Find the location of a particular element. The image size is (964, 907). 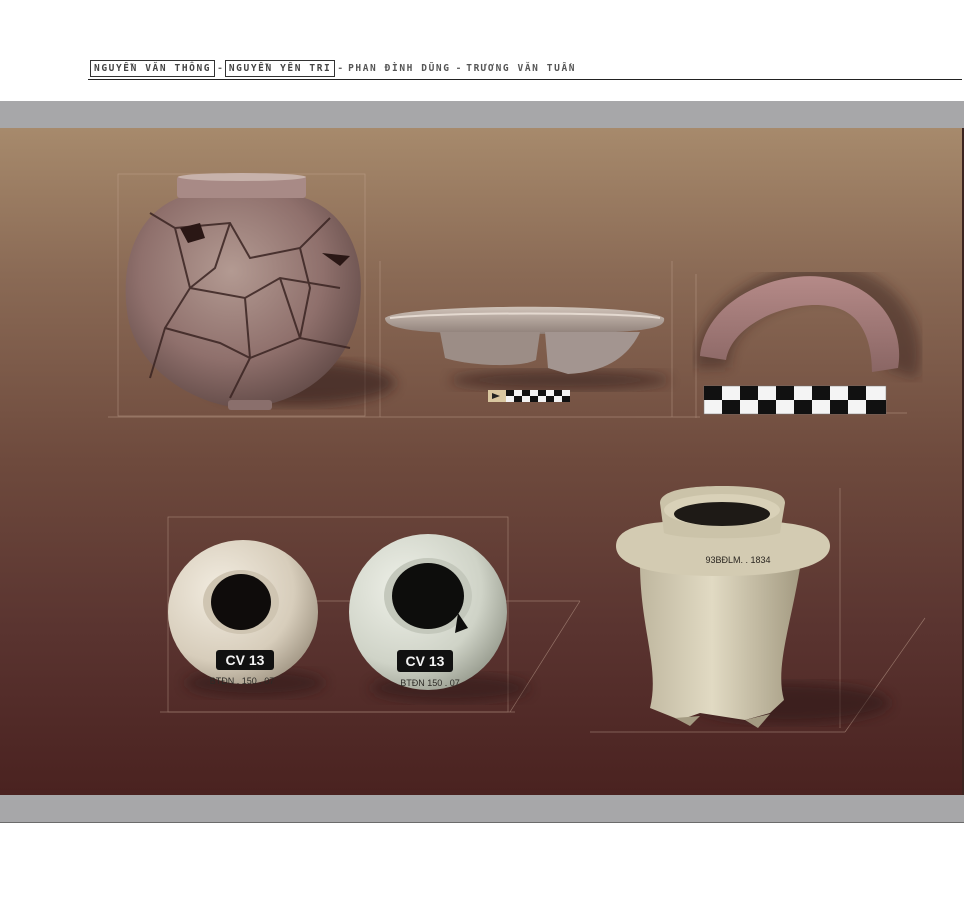

scale-bar-large is located at coordinates (795, 400).